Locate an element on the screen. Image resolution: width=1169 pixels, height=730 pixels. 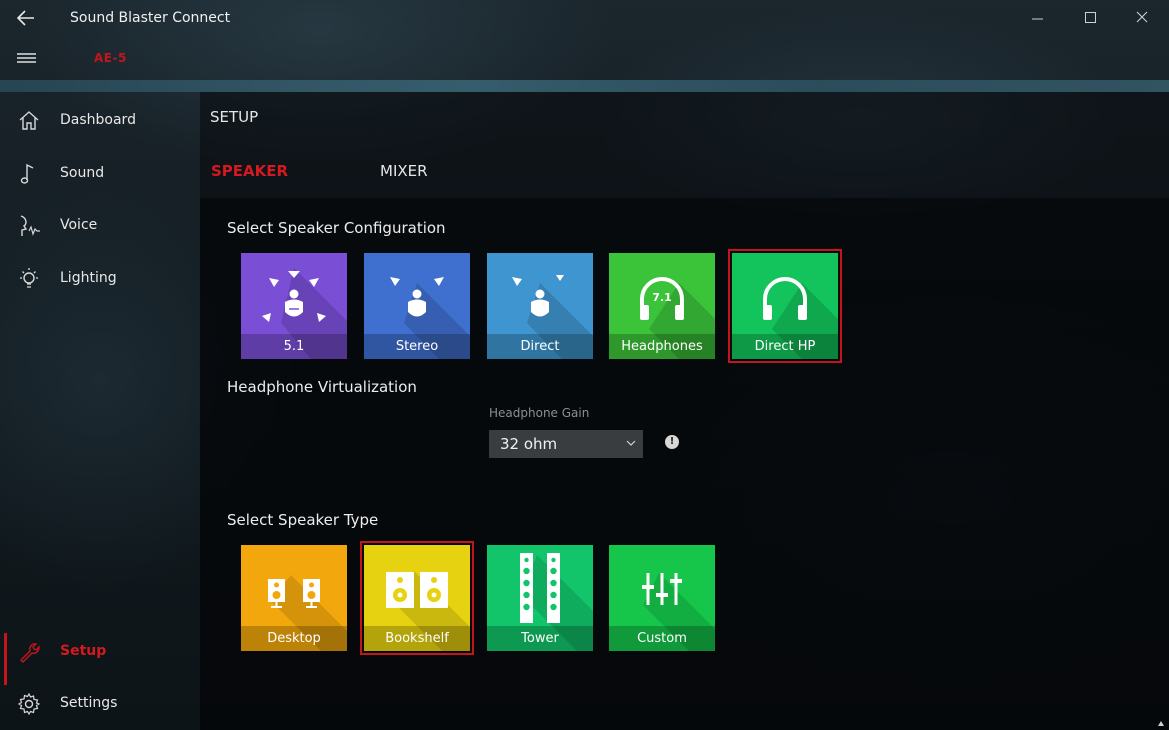
info-icon-glyph: ! is located at coordinates (672, 441).